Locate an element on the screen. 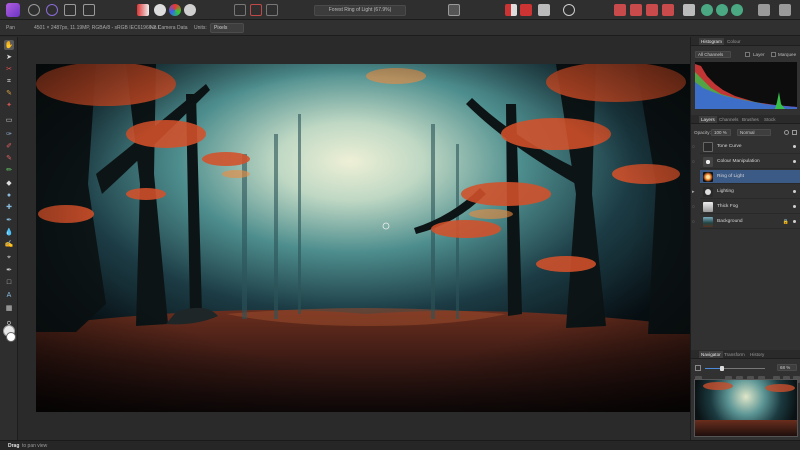 This screenshot has width=800, height=450. arrange-backward-icon is located at coordinates (636, 10).